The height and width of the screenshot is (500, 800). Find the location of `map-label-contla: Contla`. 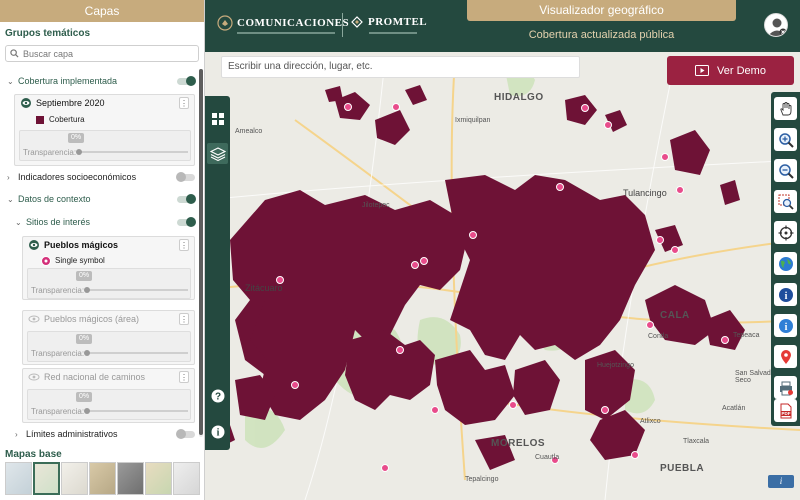

map-label-contla: Contla is located at coordinates (658, 336).